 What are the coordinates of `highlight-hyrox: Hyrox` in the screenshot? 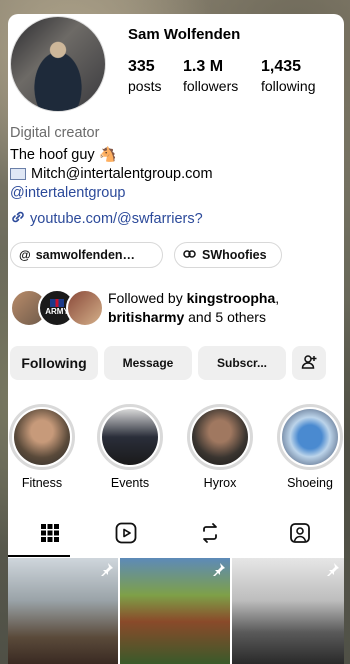 It's located at (220, 447).